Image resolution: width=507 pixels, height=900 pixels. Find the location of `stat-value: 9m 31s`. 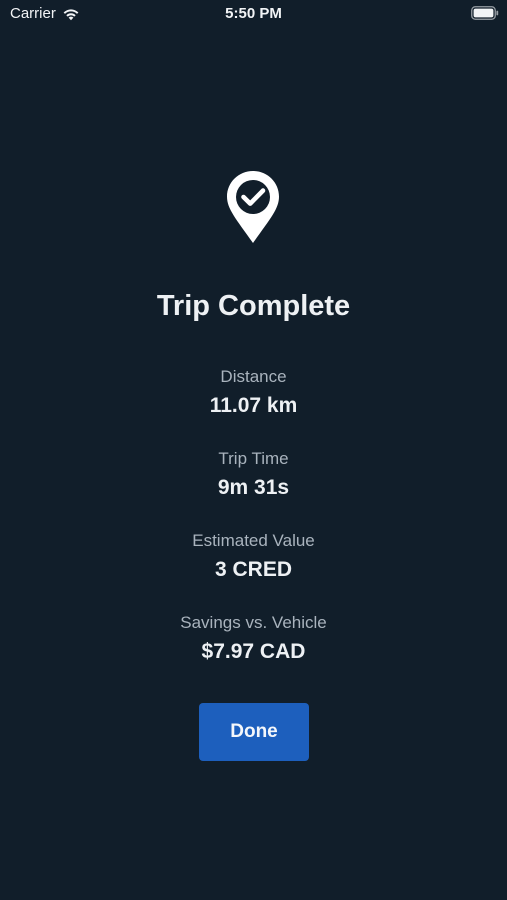

stat-value: 9m 31s is located at coordinates (253, 487).